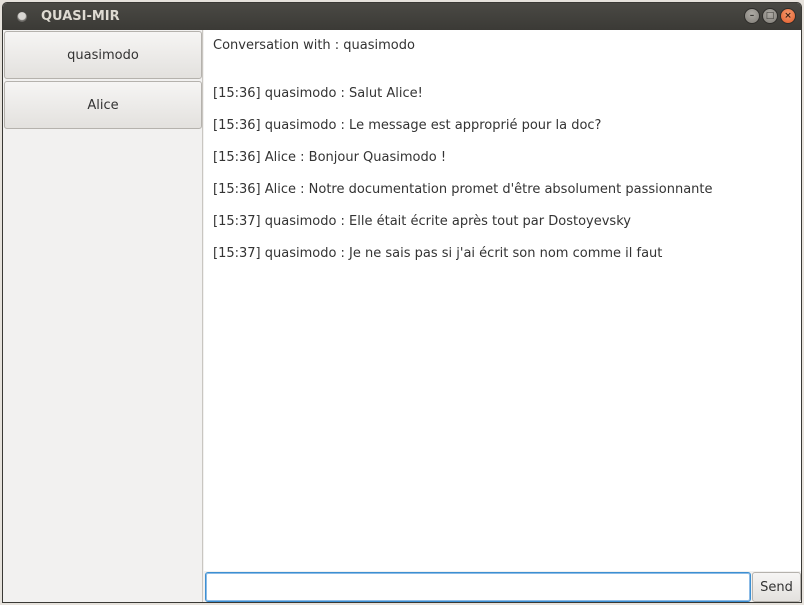  What do you see at coordinates (776, 587) in the screenshot?
I see `send-button: Send` at bounding box center [776, 587].